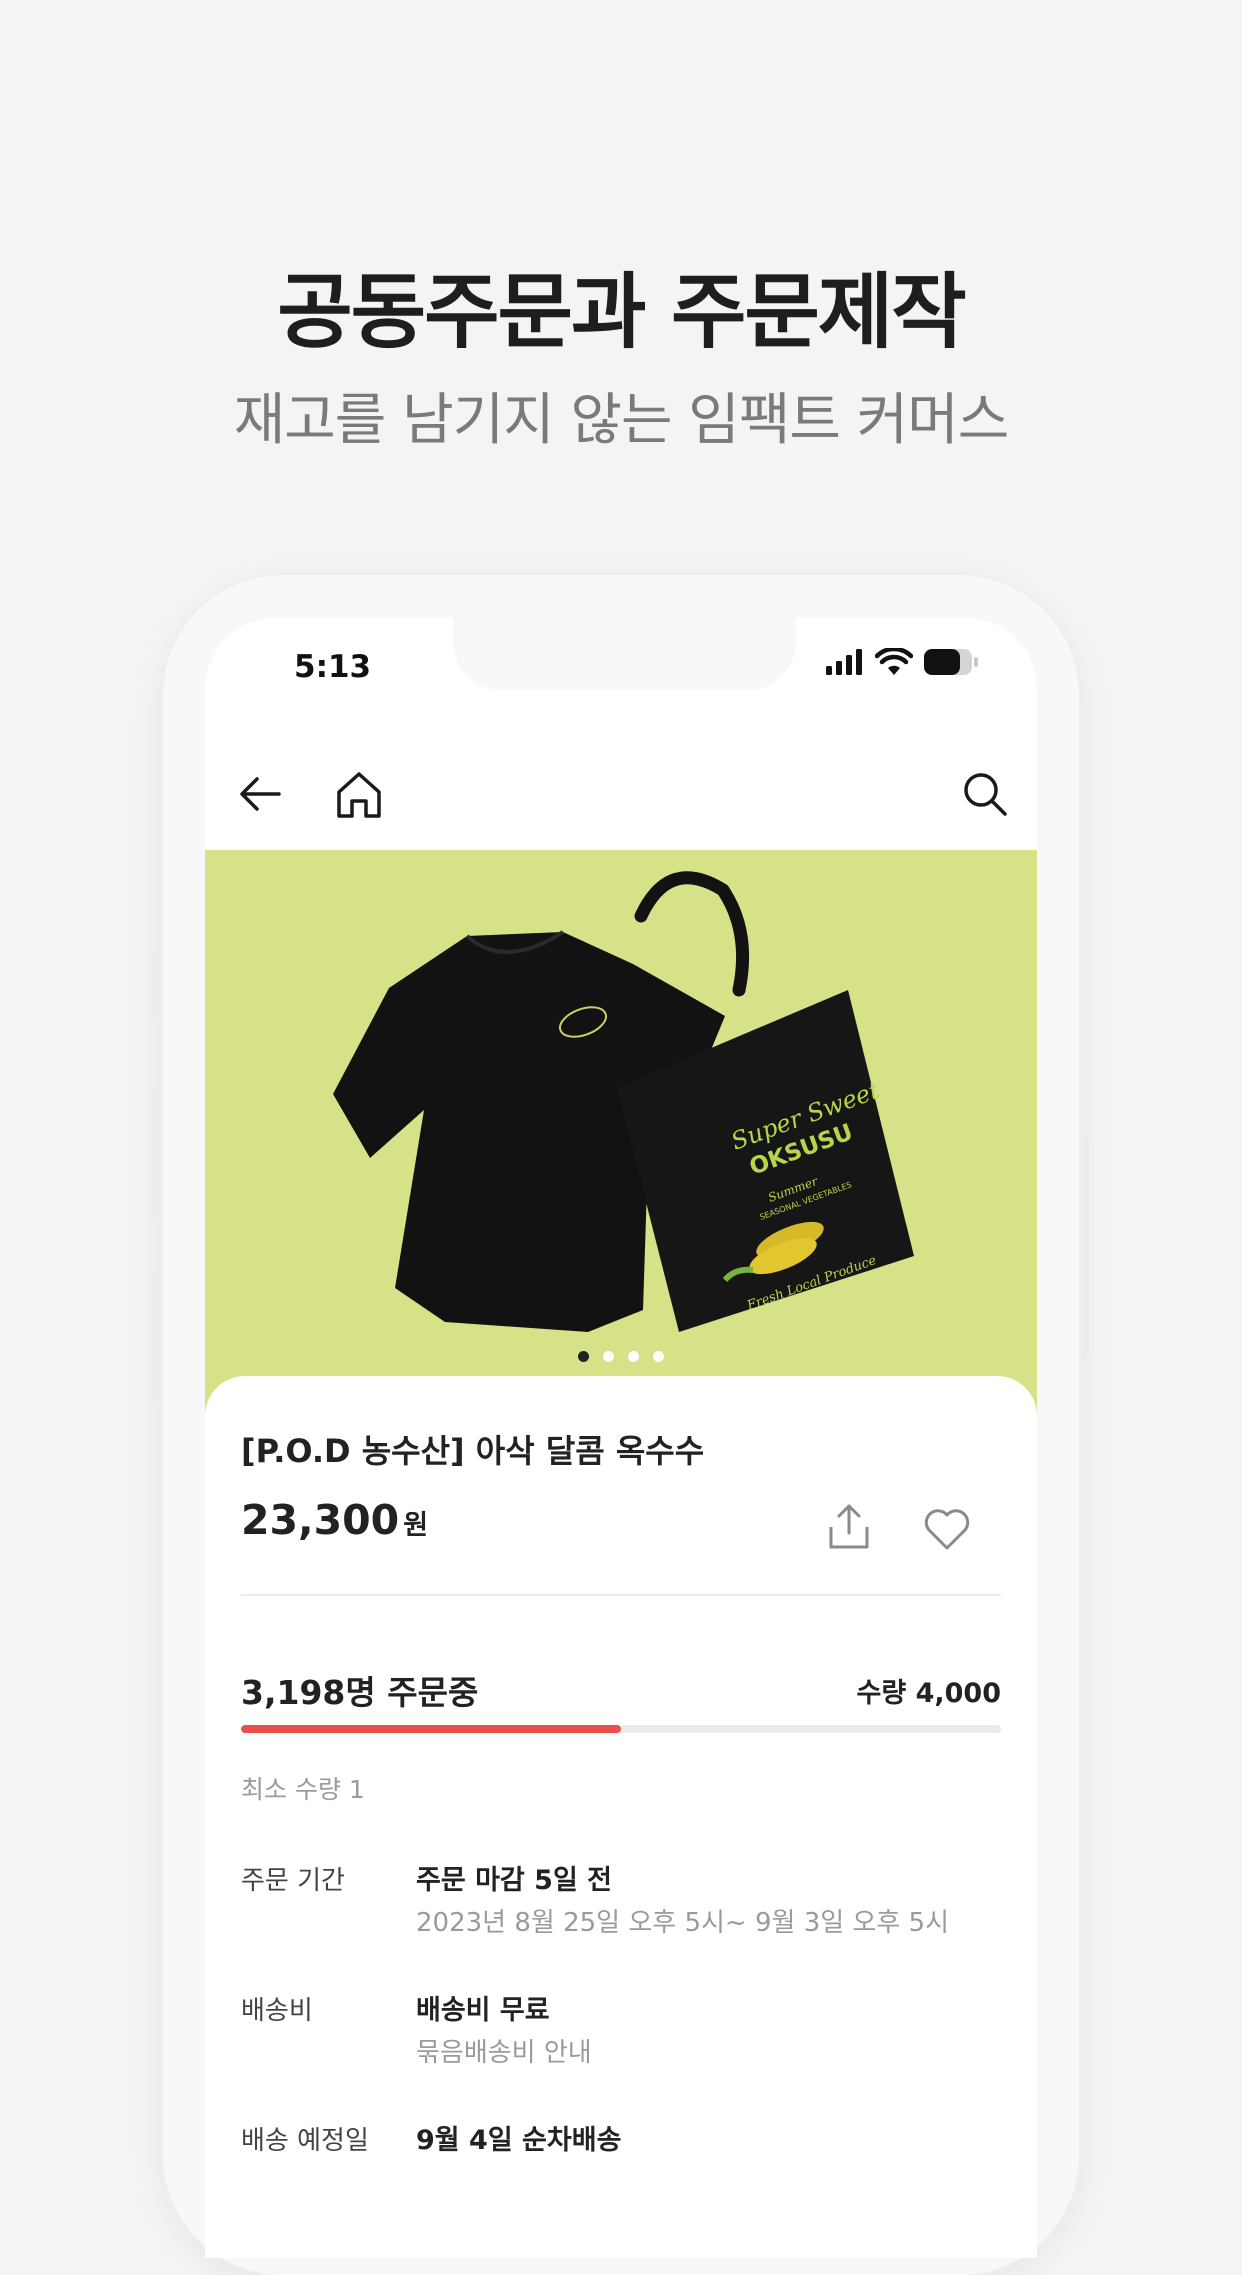 This screenshot has height=2275, width=1242. What do you see at coordinates (473, 1451) in the screenshot?
I see `product-title: [P.O.D 농수산] 아삭 달콤 옥수수` at bounding box center [473, 1451].